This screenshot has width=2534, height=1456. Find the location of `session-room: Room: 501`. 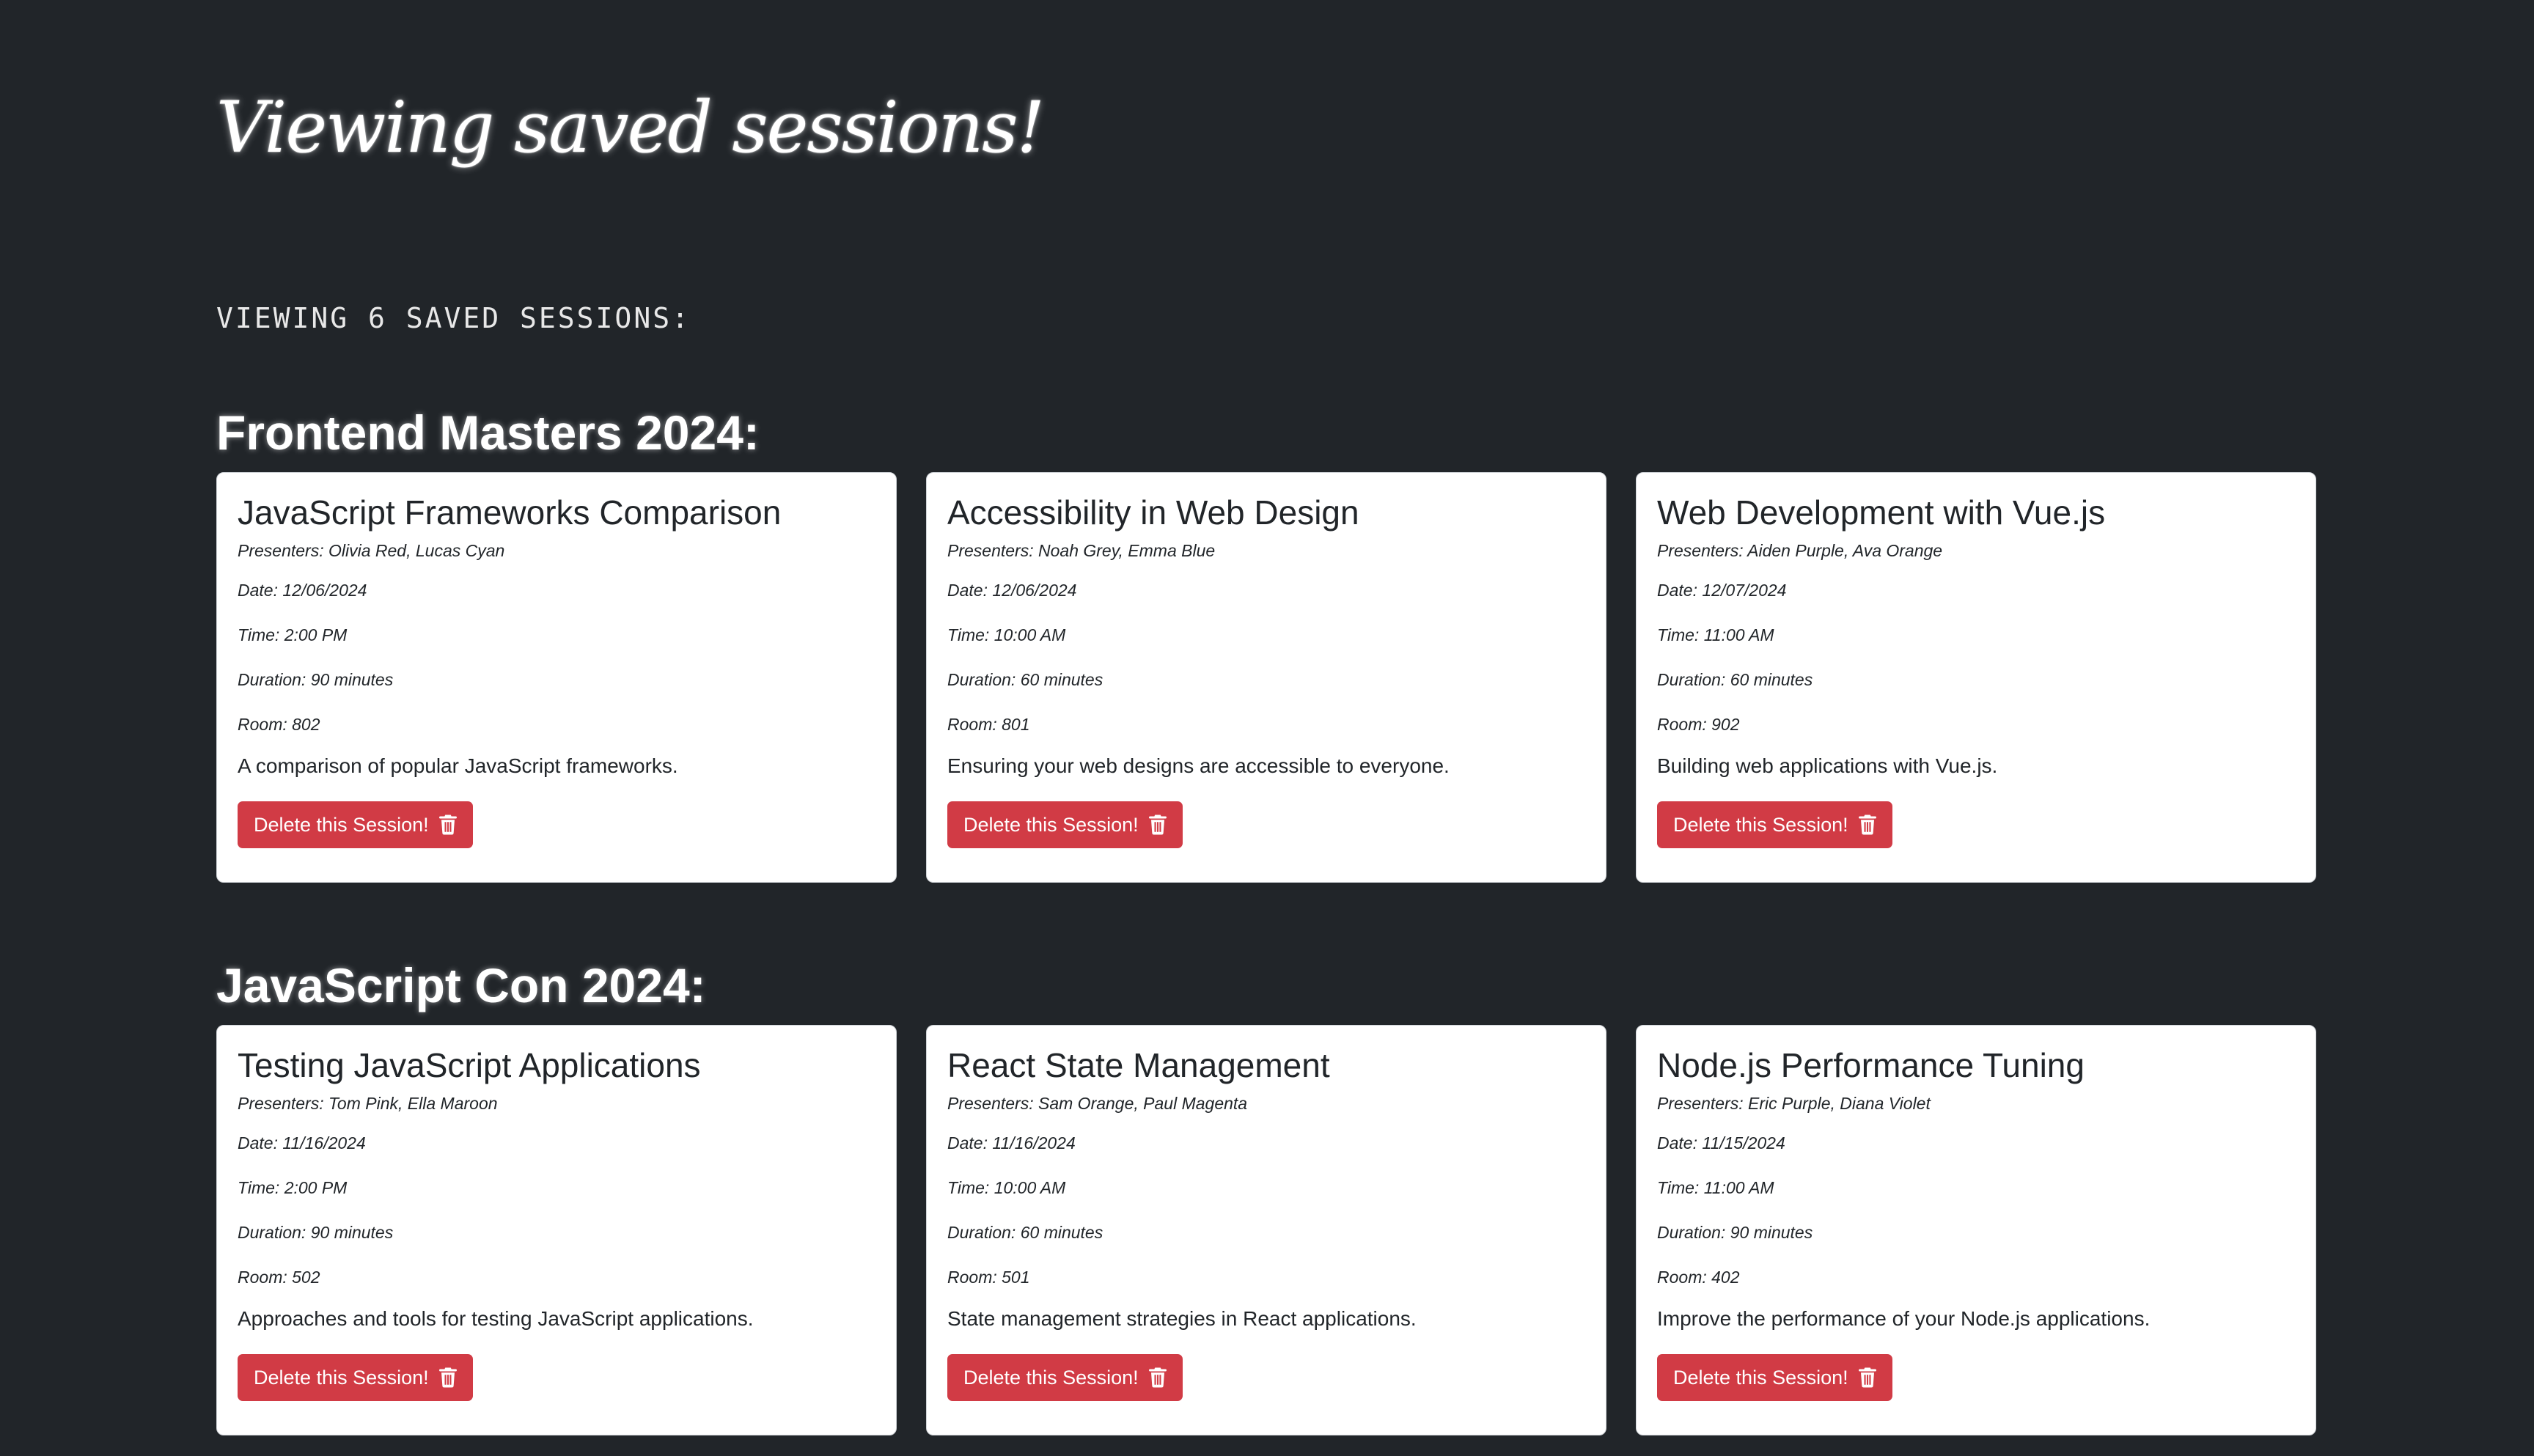

session-room: Room: 501 is located at coordinates (989, 1277).